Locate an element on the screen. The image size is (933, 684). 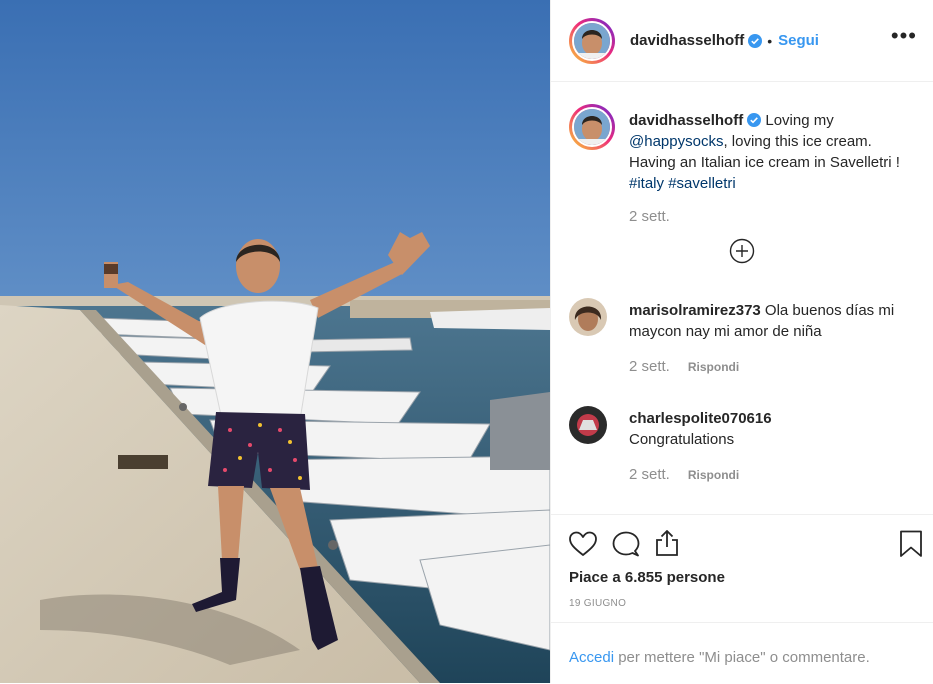
author-username: davidhasselhoff is located at coordinates (687, 40).